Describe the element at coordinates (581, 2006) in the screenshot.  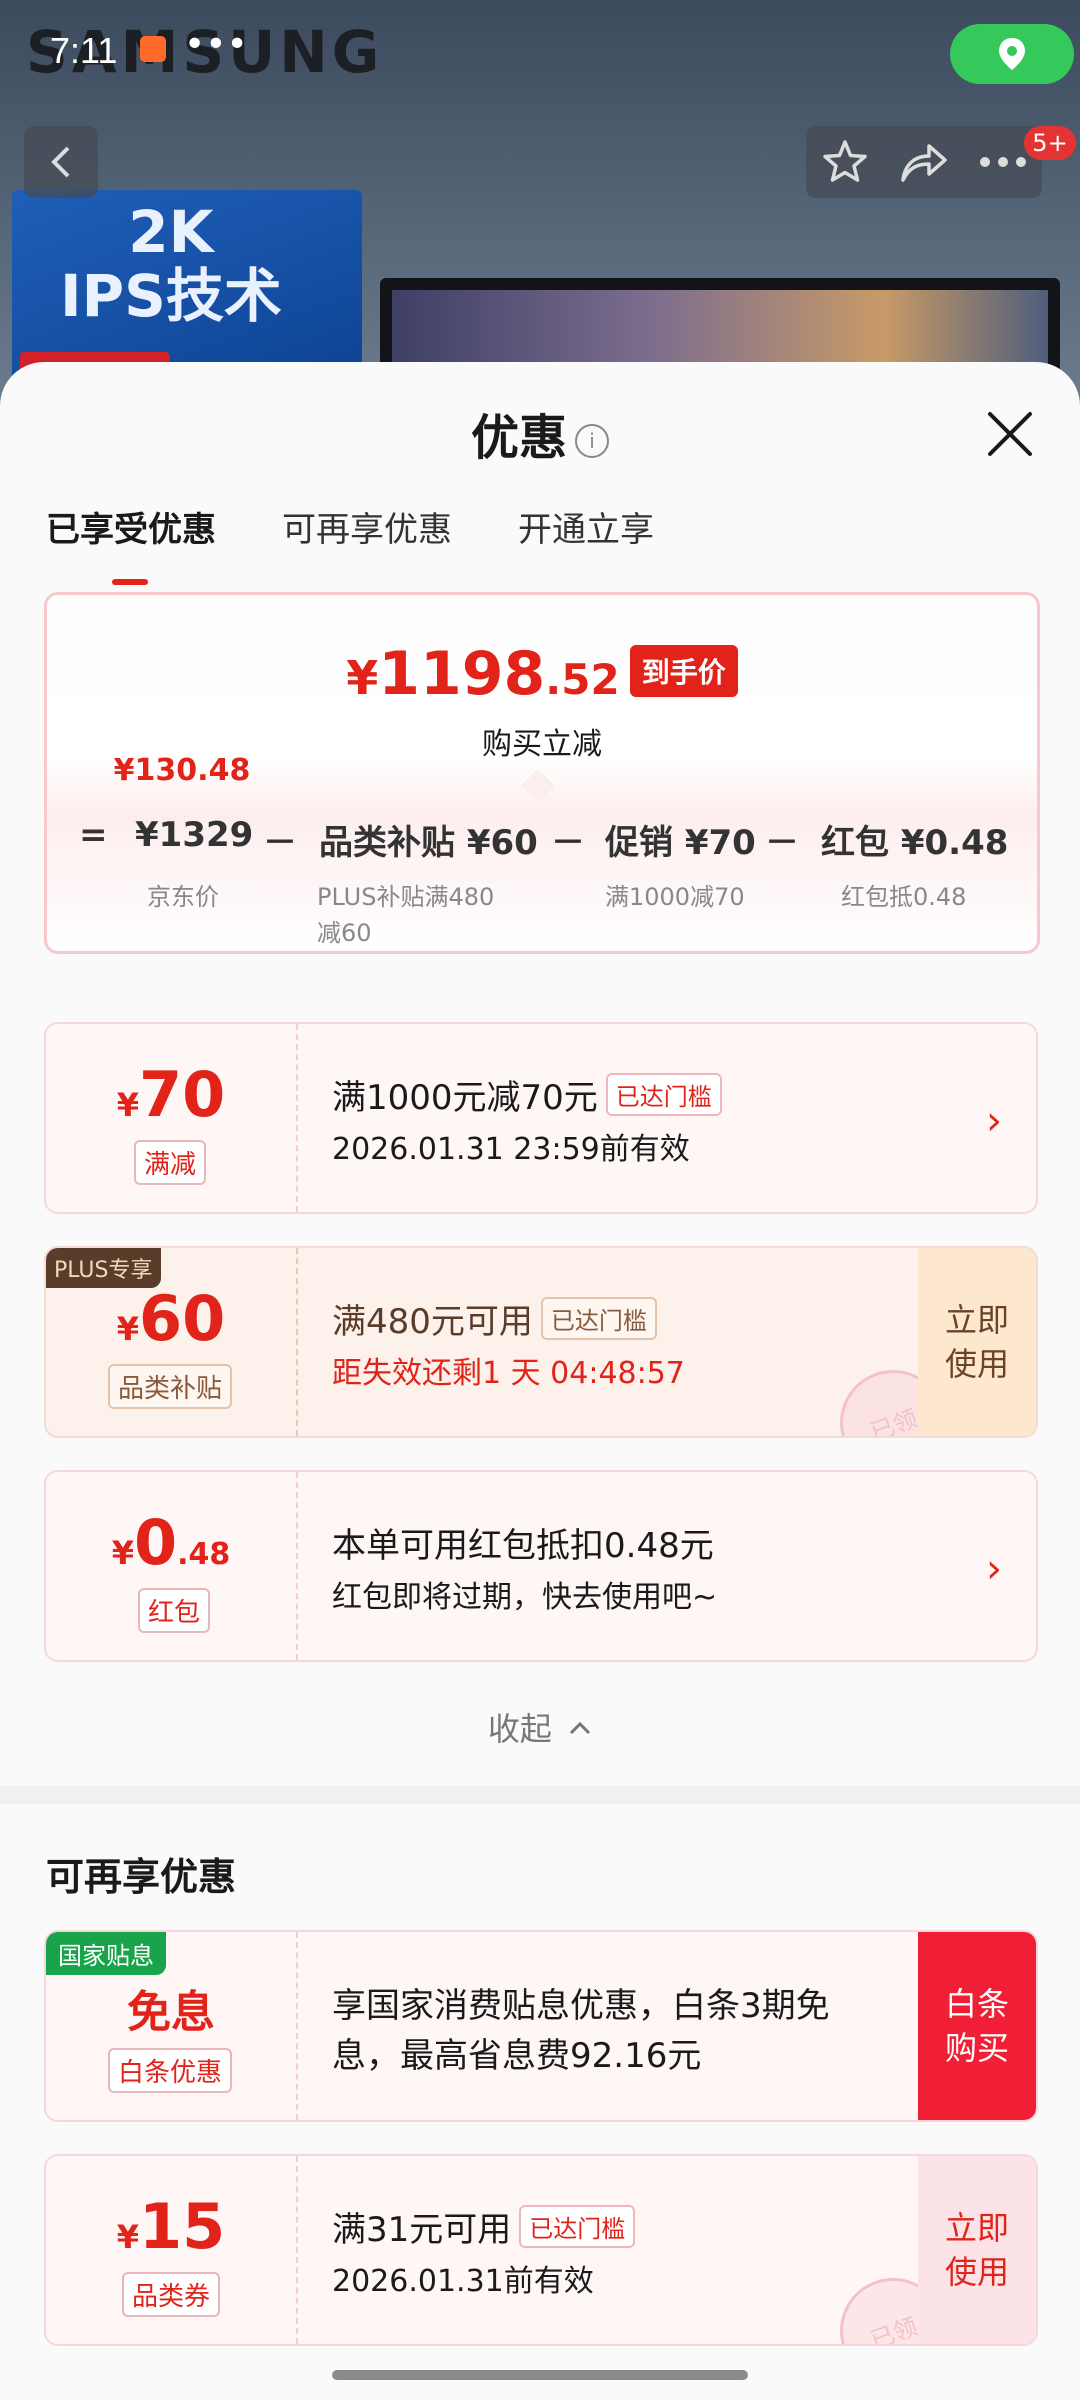
I see `coupon-desc-line1: 享国家消费贴息优惠，白条3期免` at that location.